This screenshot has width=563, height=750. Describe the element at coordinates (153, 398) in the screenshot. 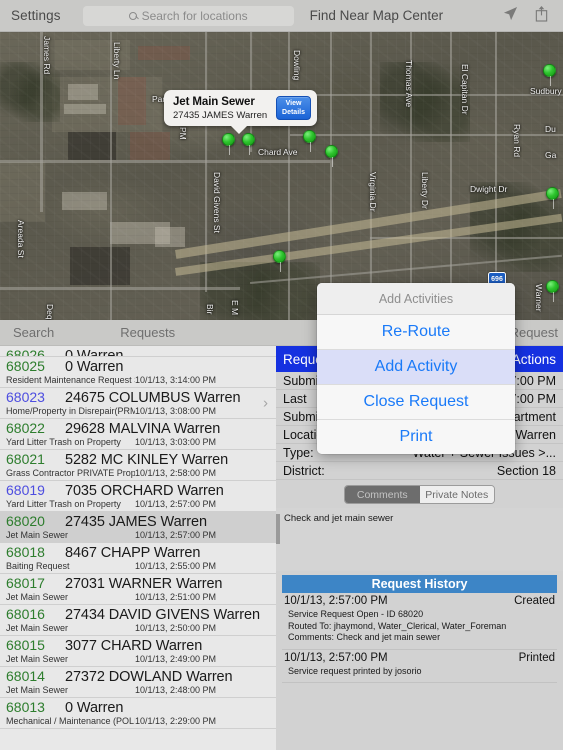

I see `request-address: 24675 COLUMBUS Warren` at that location.